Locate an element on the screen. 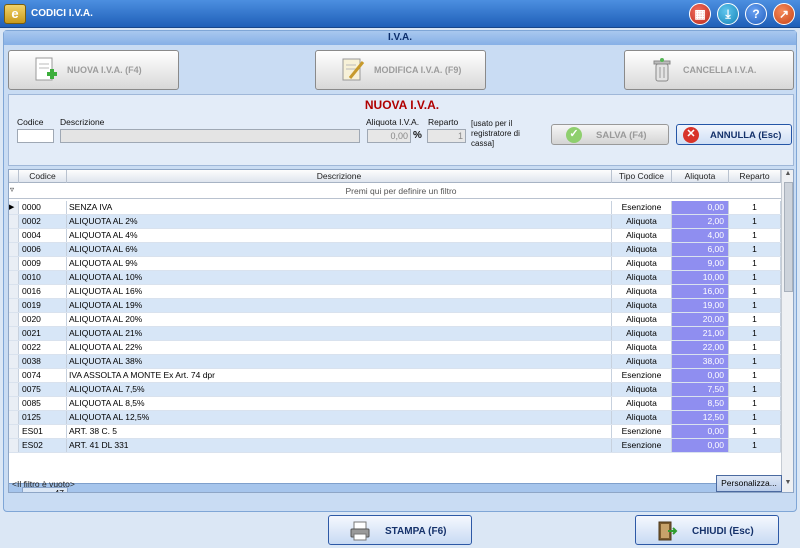 This screenshot has width=800, height=548. aliquota-field: 0,00 is located at coordinates (389, 136).